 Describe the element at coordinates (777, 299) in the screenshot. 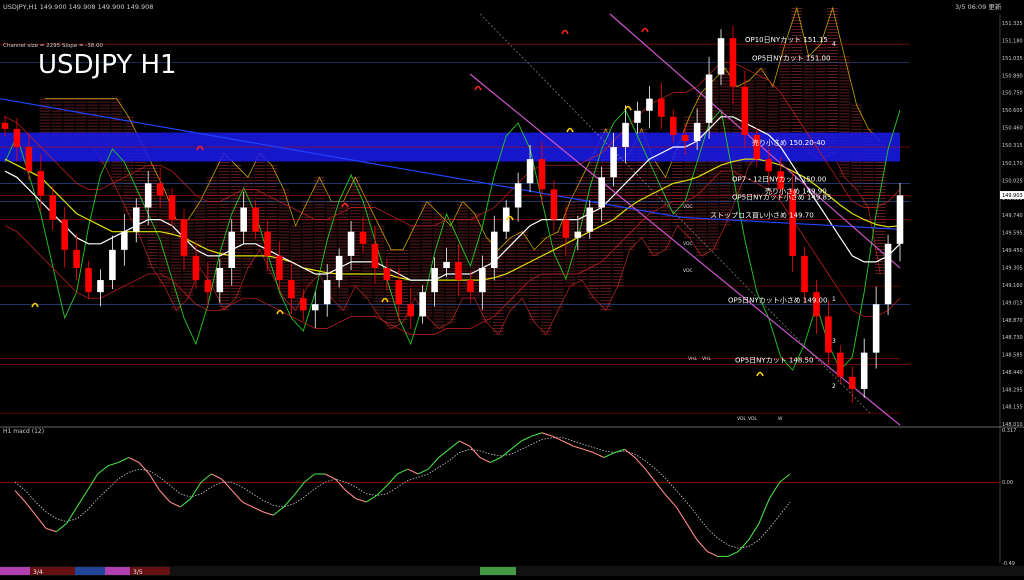

I see `annotation-label: OP5日NYカット小さめ 149.00` at that location.